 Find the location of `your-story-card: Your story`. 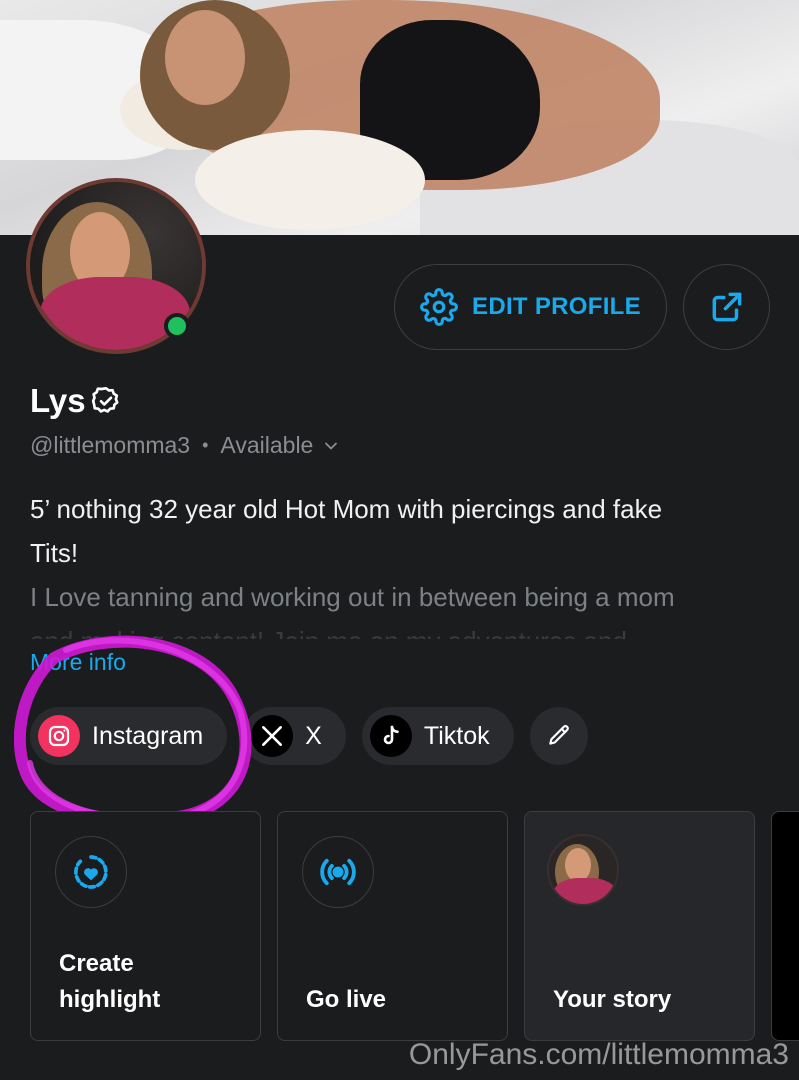

your-story-card: Your story is located at coordinates (639, 926).